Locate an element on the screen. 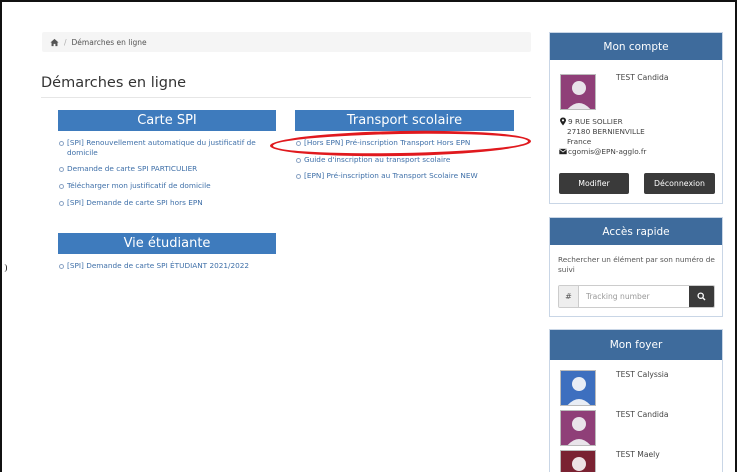 This screenshot has height=472, width=737. link-telecharger-justificatif: Télécharger mon justificatif de domicile is located at coordinates (165, 186).